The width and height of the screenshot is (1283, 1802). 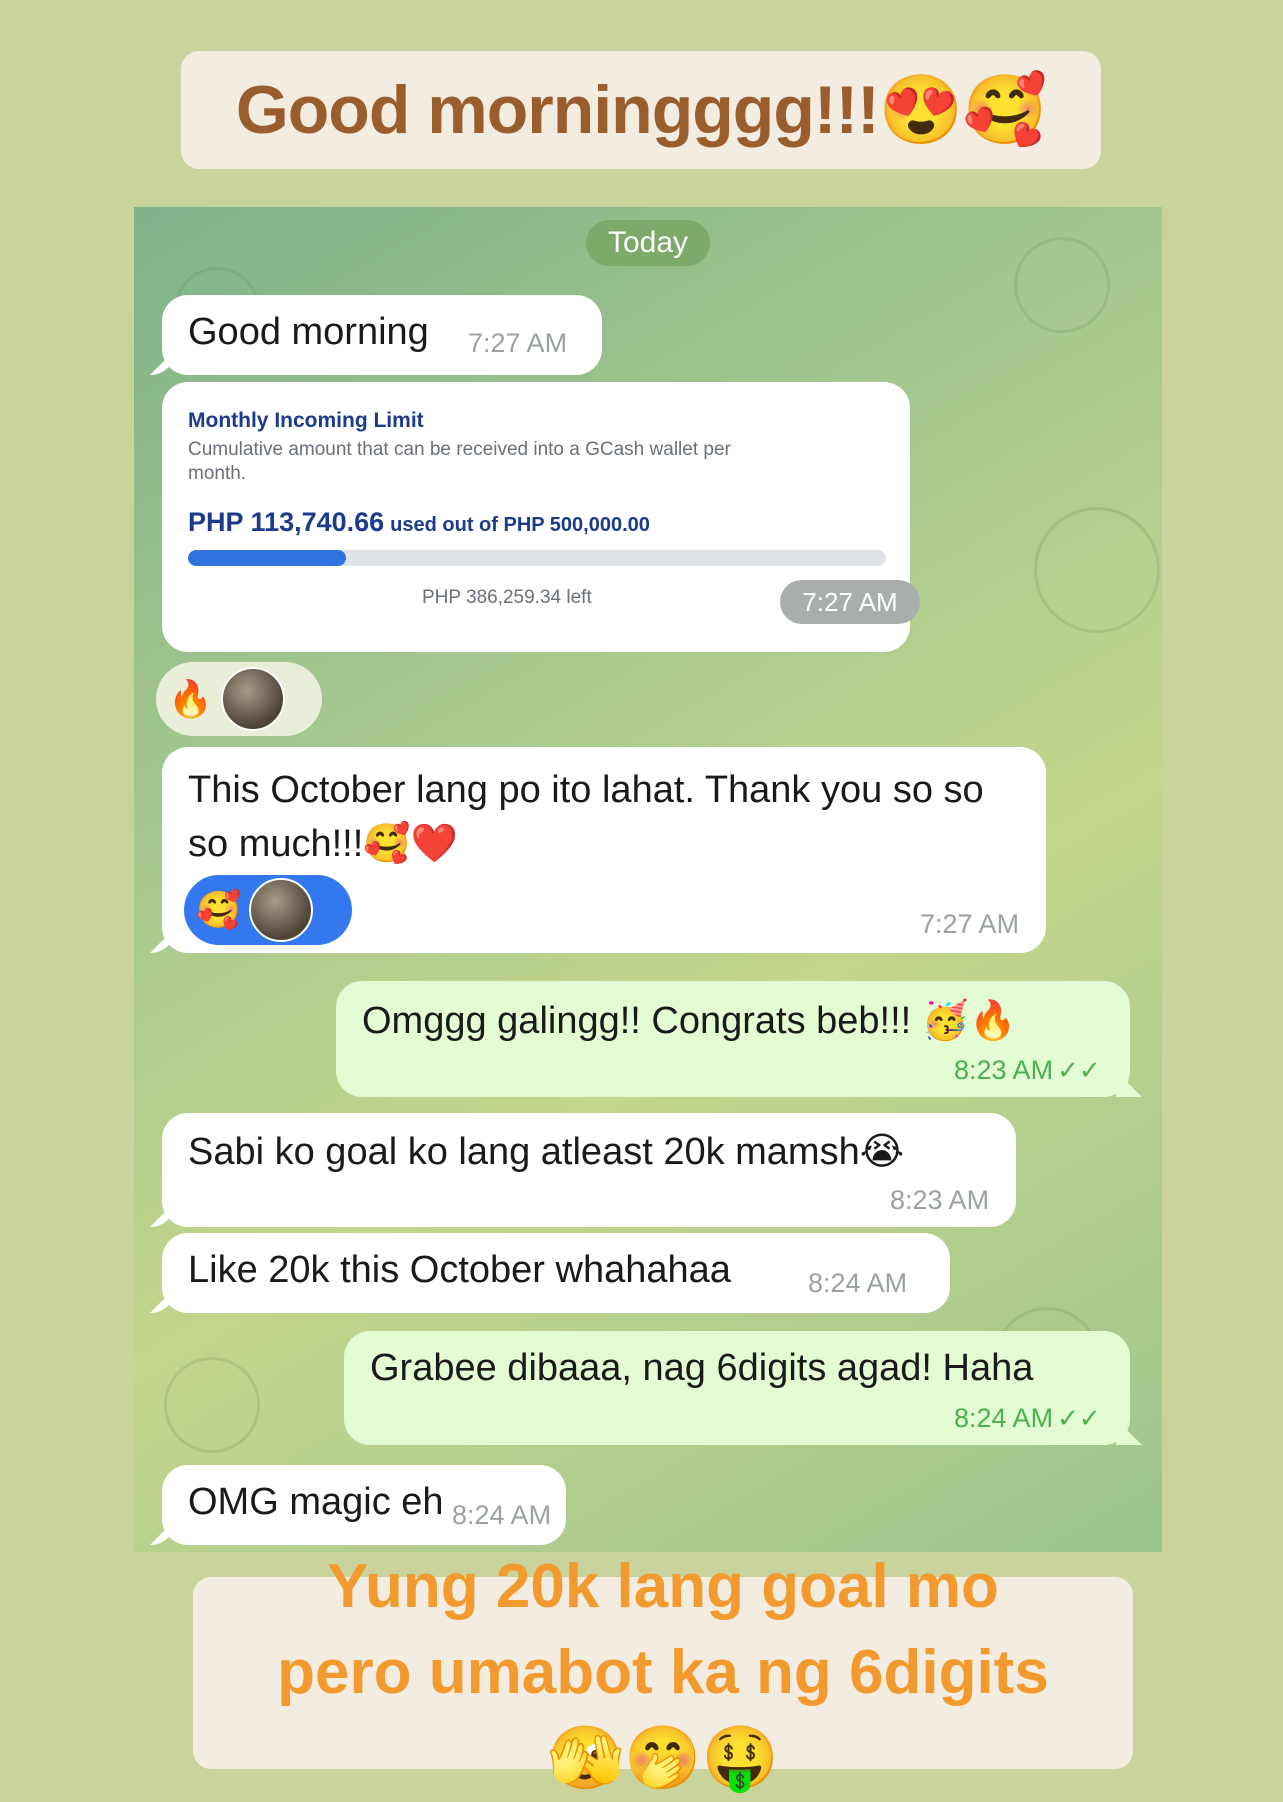 I want to click on top-caption: Good morningggg!!!😍🥰, so click(x=641, y=110).